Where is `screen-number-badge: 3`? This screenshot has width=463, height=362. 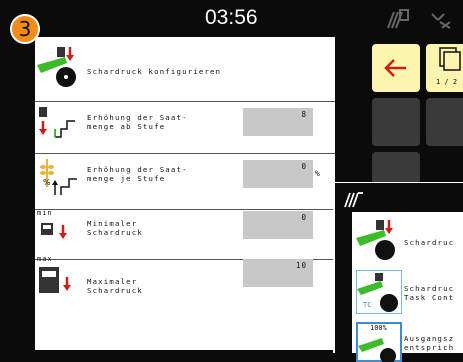 screen-number-badge: 3 is located at coordinates (25, 29).